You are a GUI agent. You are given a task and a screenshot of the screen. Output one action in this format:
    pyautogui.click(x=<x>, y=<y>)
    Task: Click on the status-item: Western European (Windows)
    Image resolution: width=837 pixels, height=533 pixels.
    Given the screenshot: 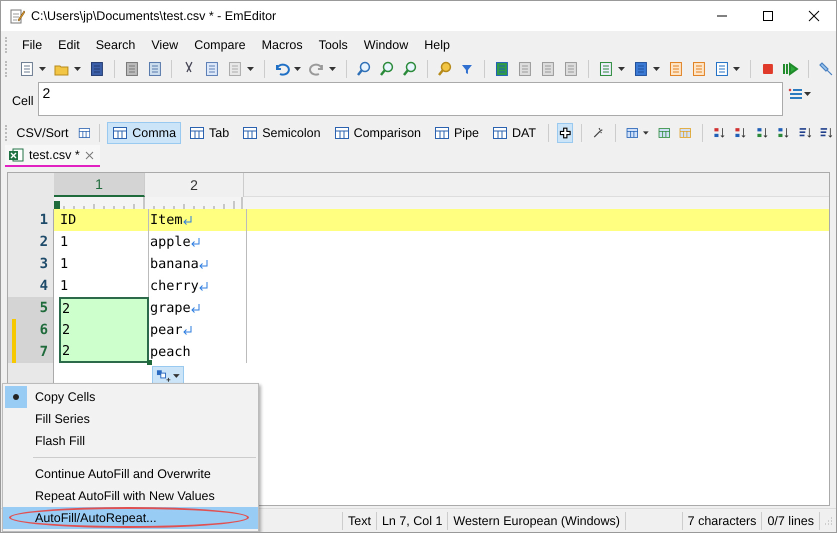 What is the action you would take?
    pyautogui.click(x=537, y=521)
    